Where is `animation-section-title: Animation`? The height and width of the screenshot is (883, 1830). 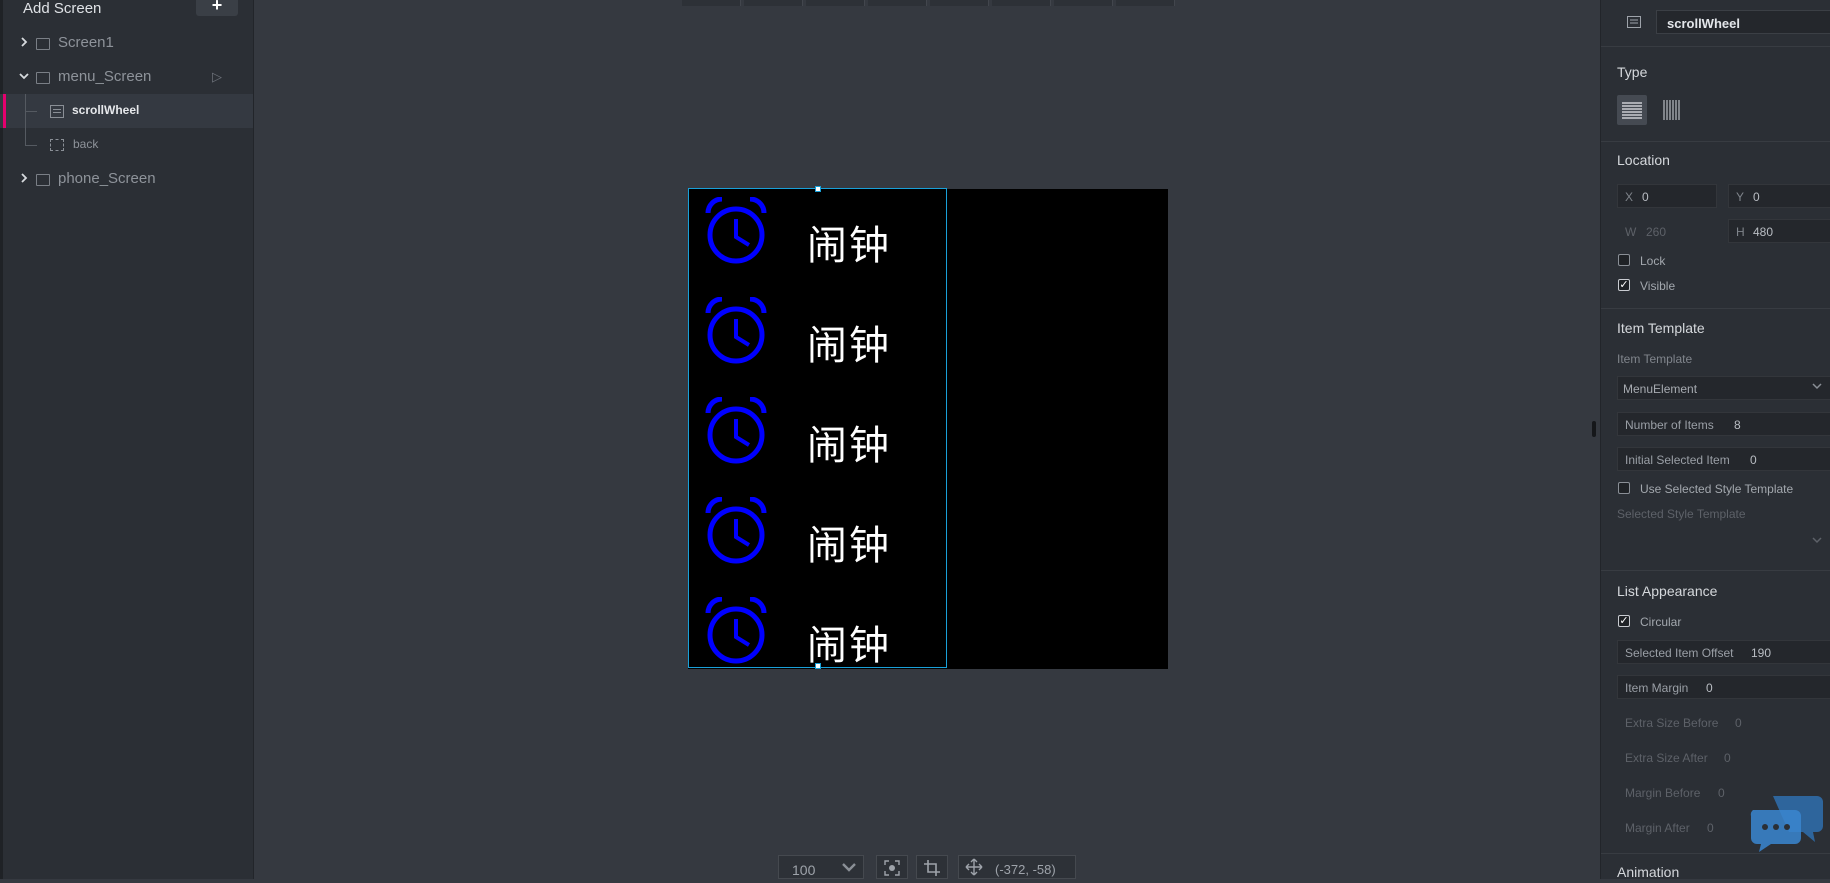
animation-section-title: Animation is located at coordinates (1648, 872).